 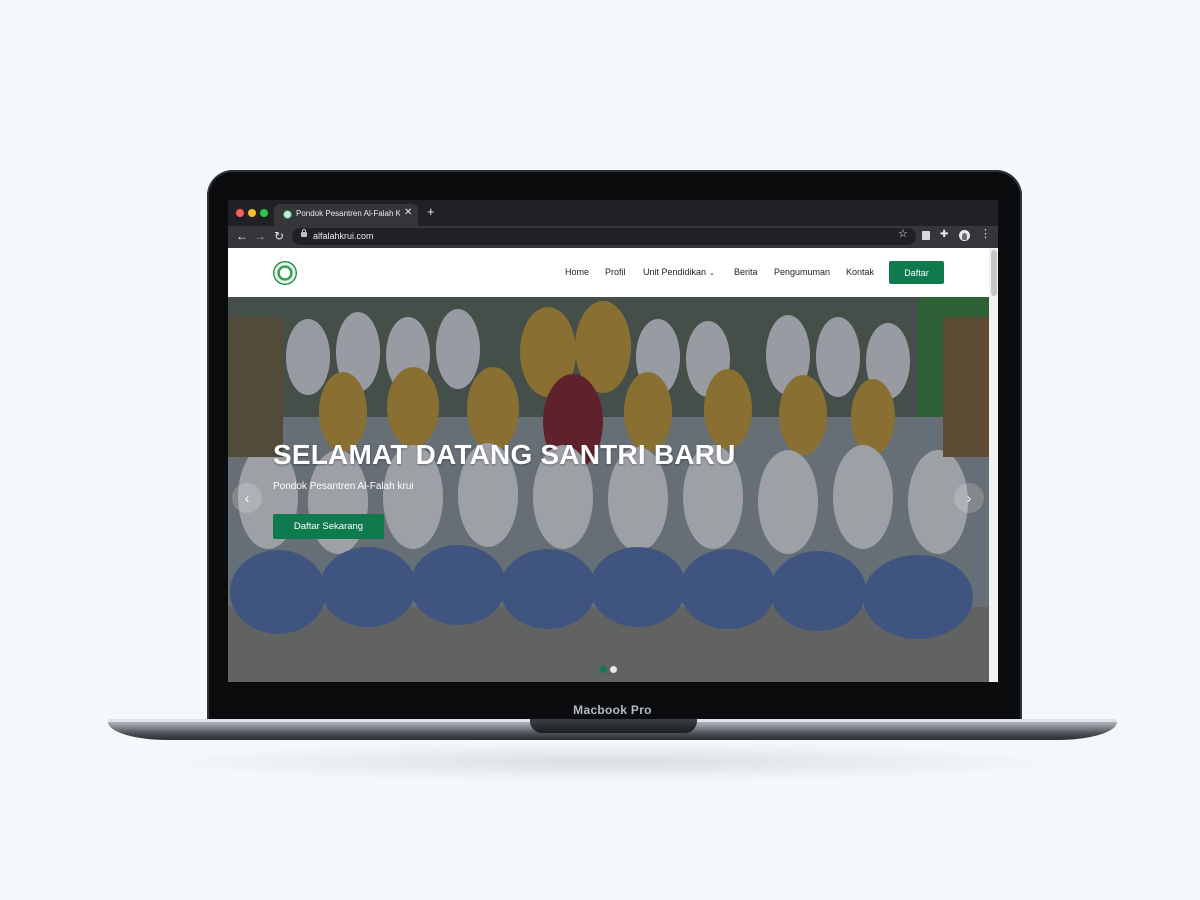 I want to click on profile-icon, so click(x=964, y=235).